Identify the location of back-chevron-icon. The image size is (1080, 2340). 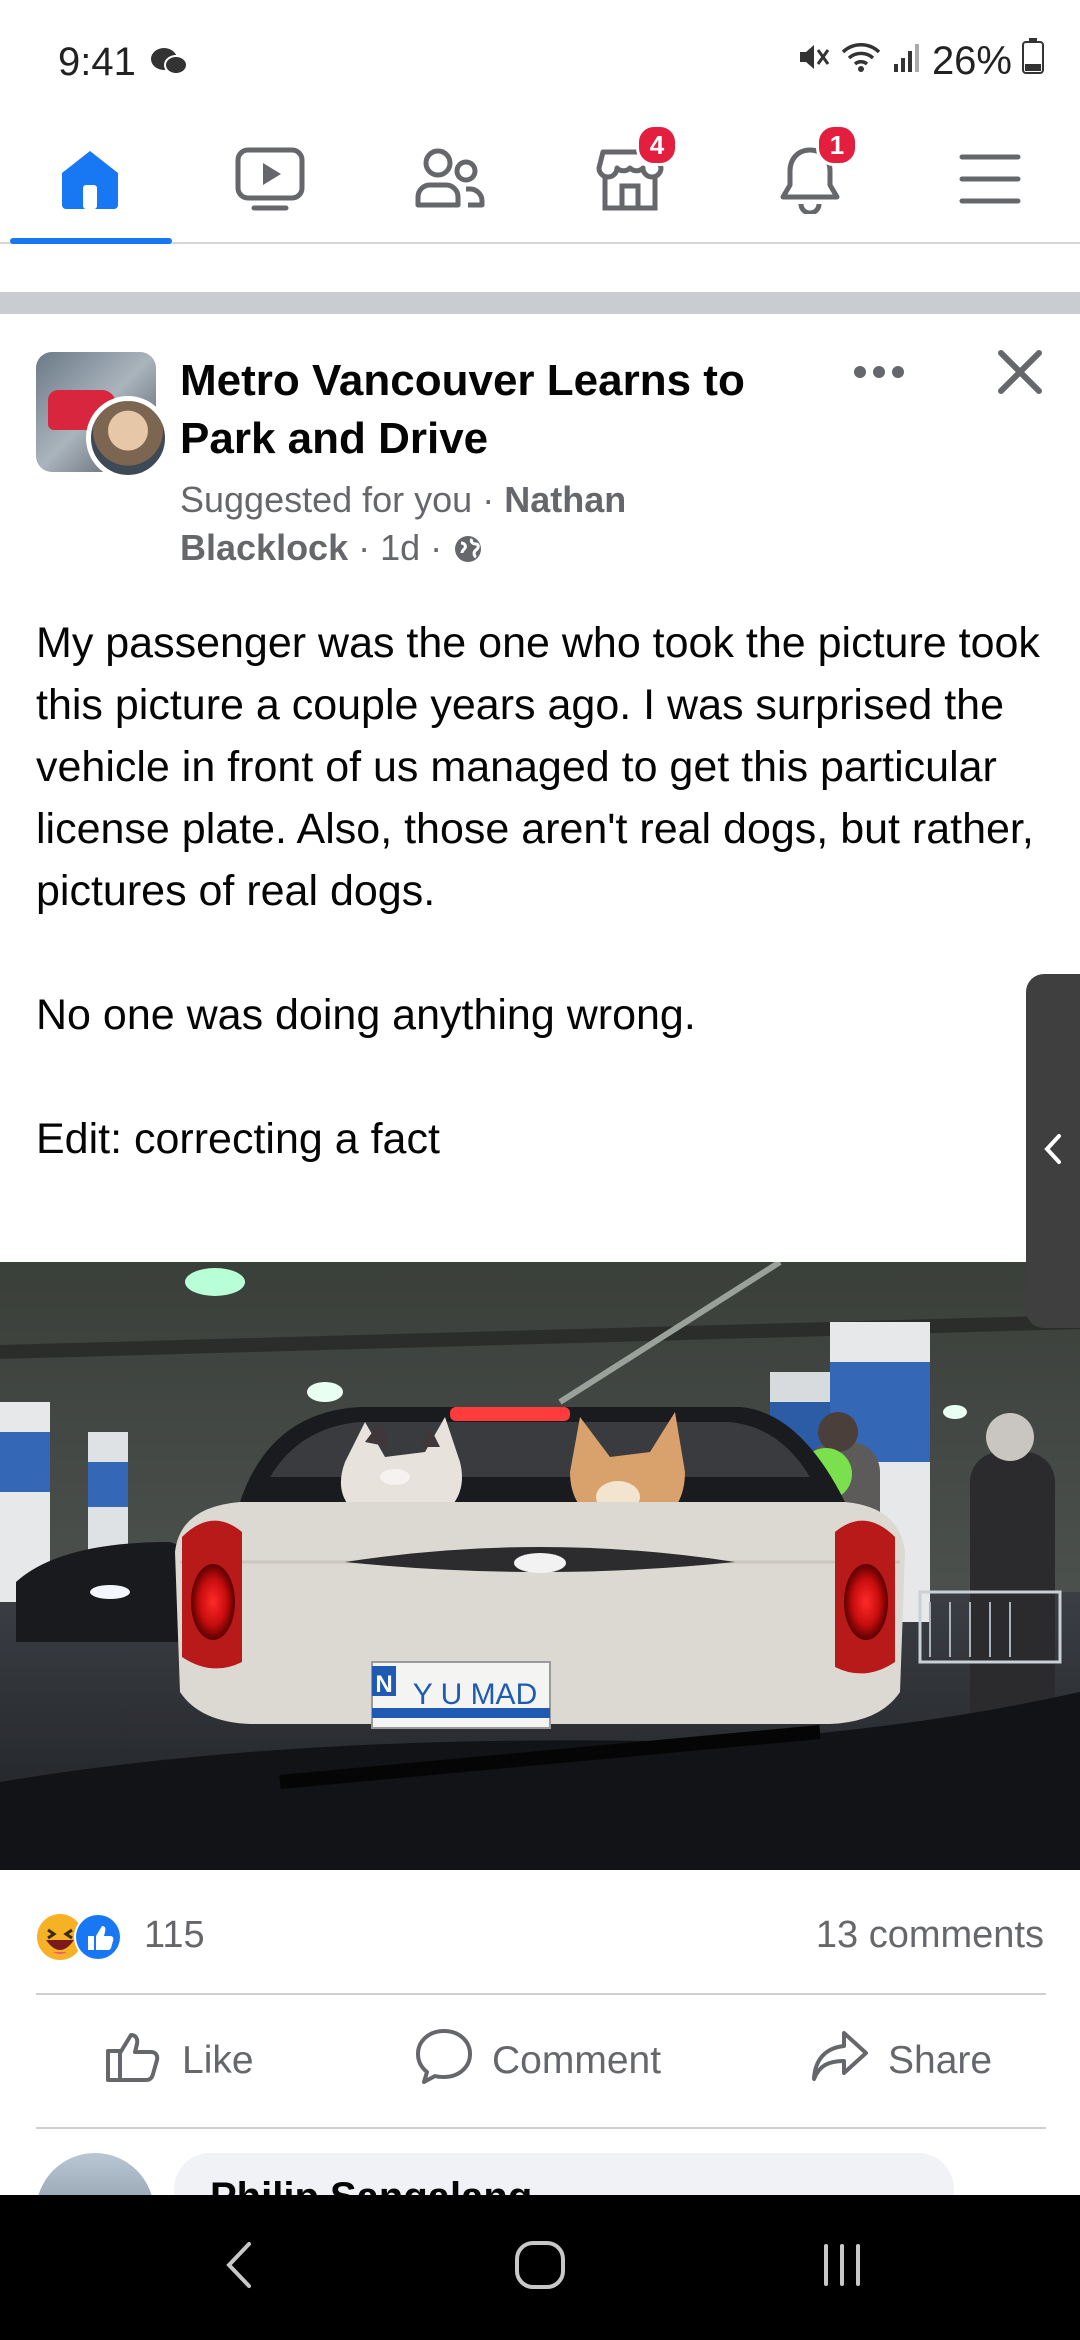
(238, 2267).